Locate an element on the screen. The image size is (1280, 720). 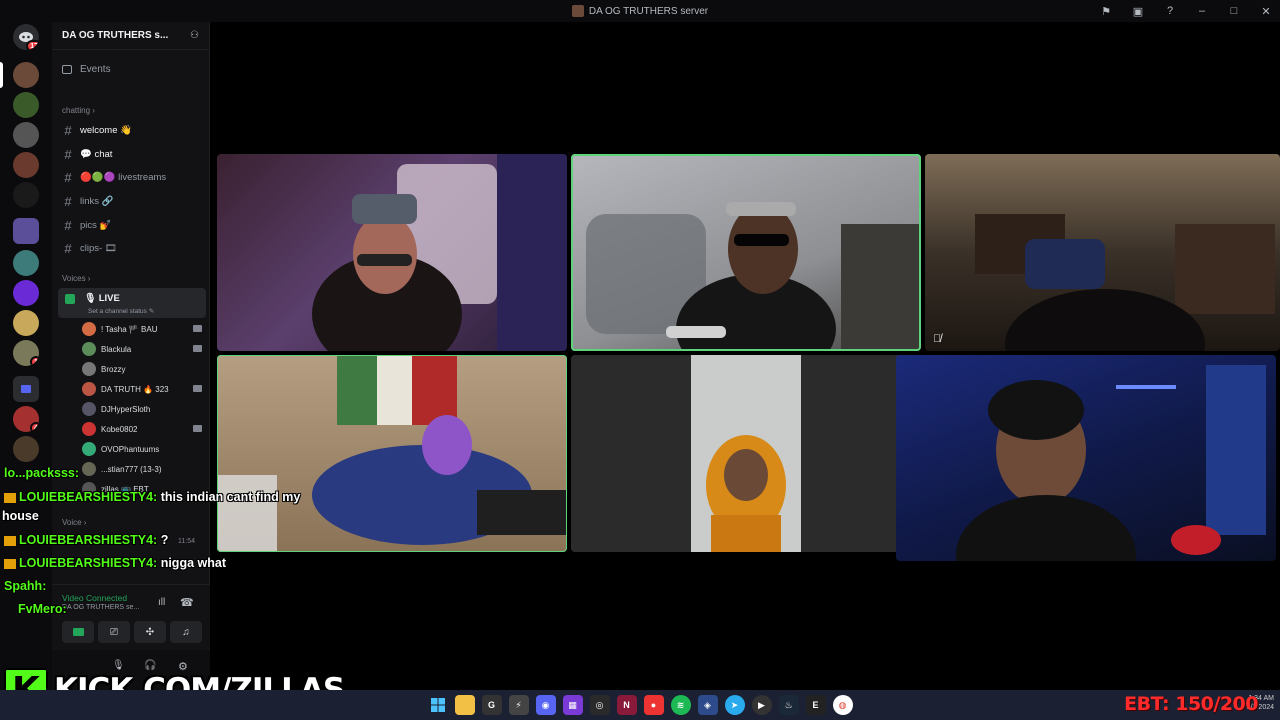
window-icon: ▣ is located at coordinates (1138, 11).